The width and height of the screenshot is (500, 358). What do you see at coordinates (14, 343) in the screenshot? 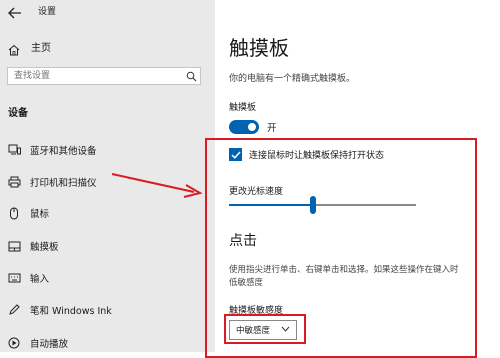
I see `autoplay-icon` at bounding box center [14, 343].